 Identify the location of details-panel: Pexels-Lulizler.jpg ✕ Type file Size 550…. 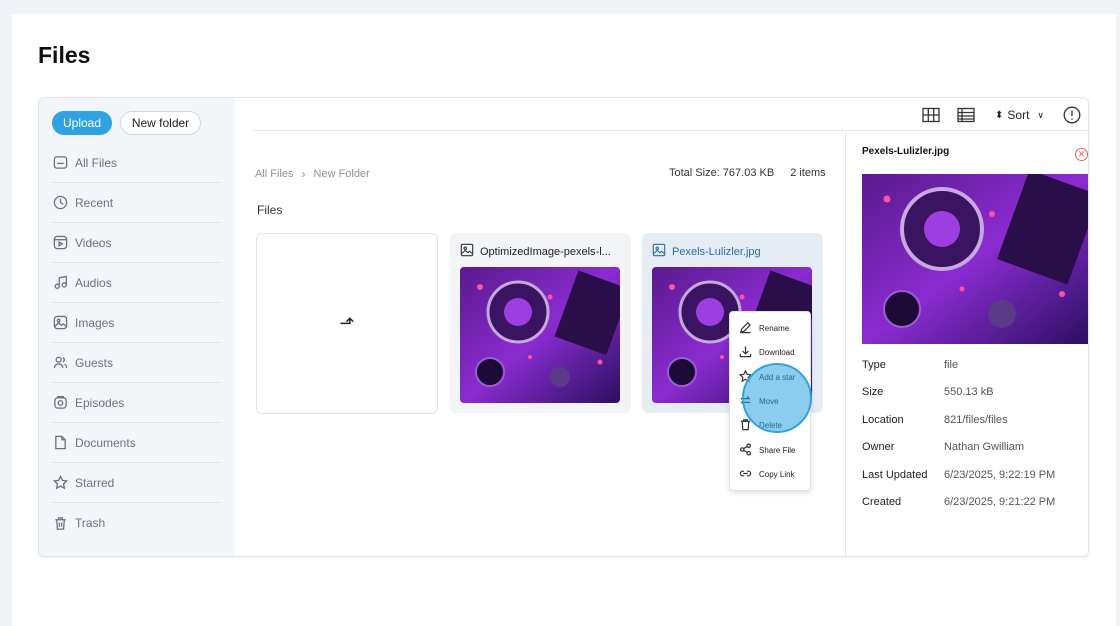
(967, 343).